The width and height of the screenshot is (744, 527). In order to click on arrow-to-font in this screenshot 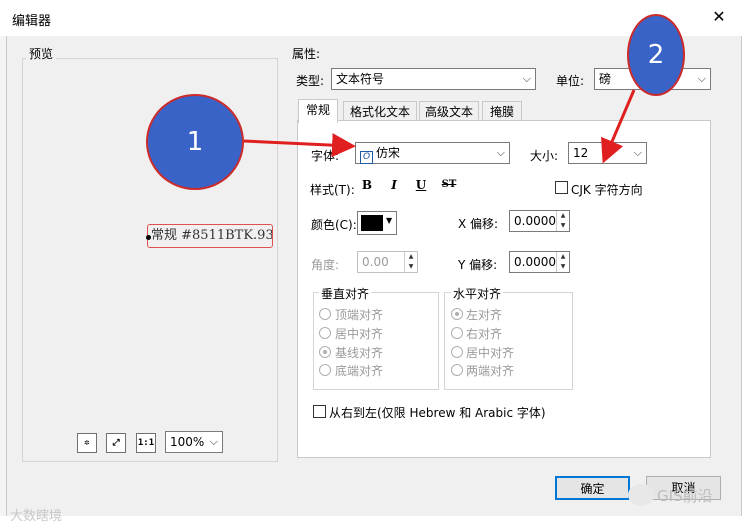, I will do `click(299, 145)`.